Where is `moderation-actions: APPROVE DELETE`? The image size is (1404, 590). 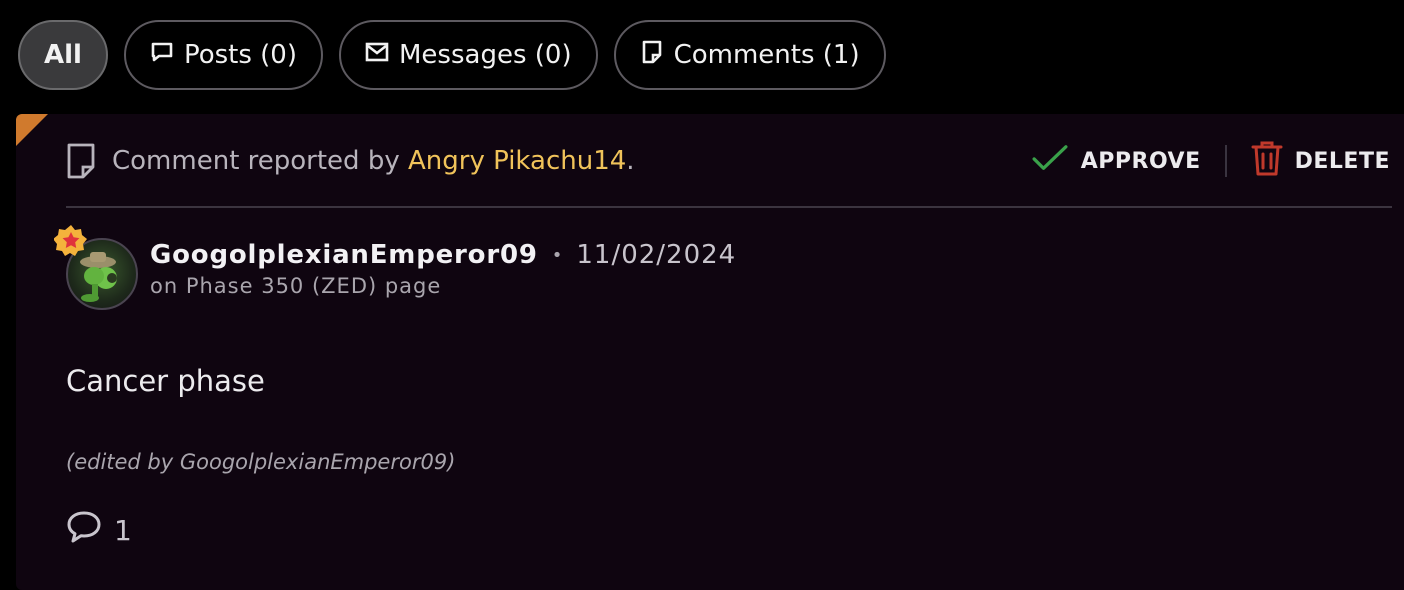
moderation-actions: APPROVE DELETE is located at coordinates (1210, 161).